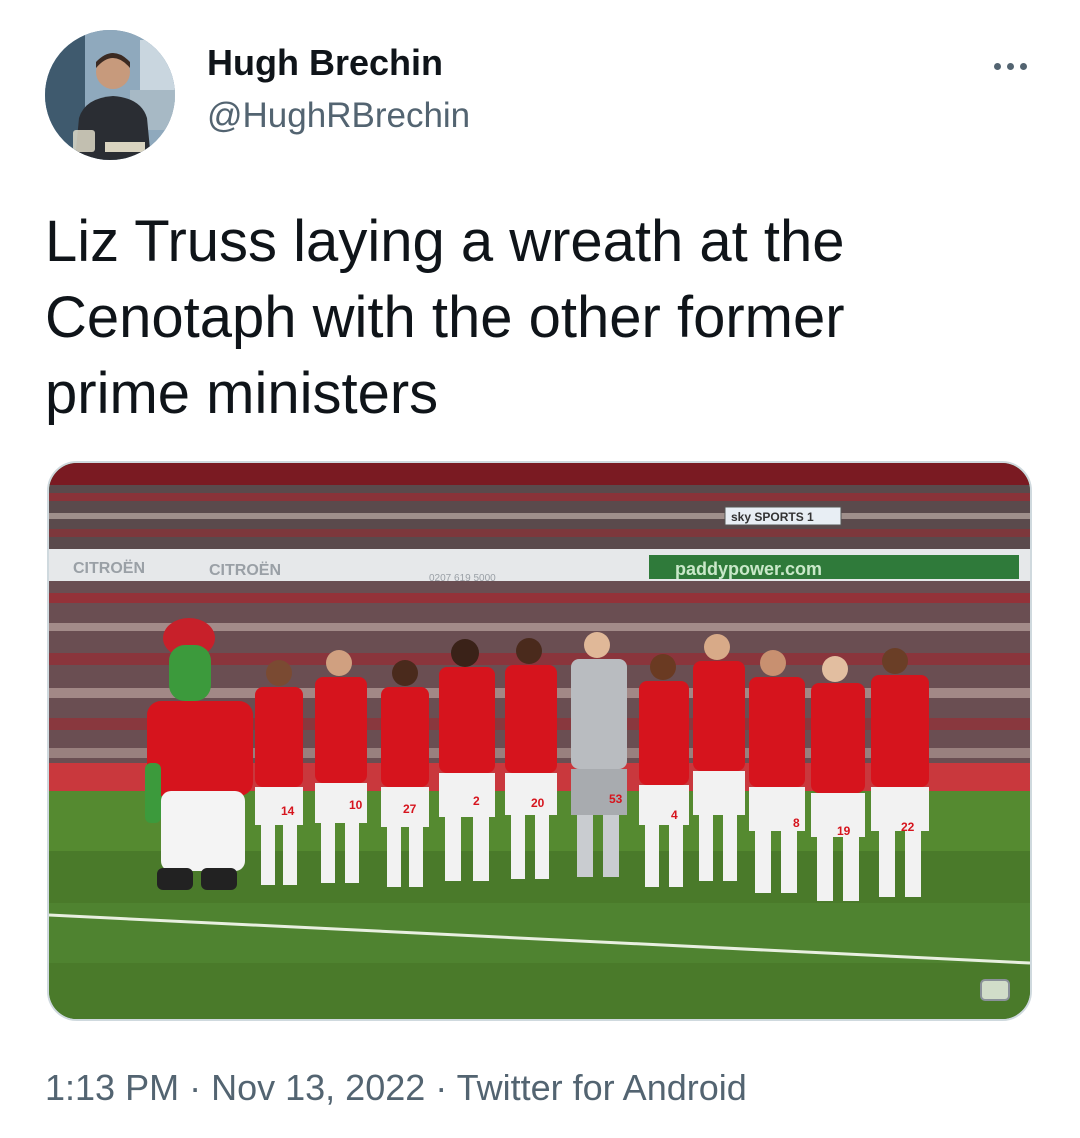 This screenshot has width=1080, height=1138. What do you see at coordinates (476, 801) in the screenshot?
I see `shirt-number: 2` at bounding box center [476, 801].